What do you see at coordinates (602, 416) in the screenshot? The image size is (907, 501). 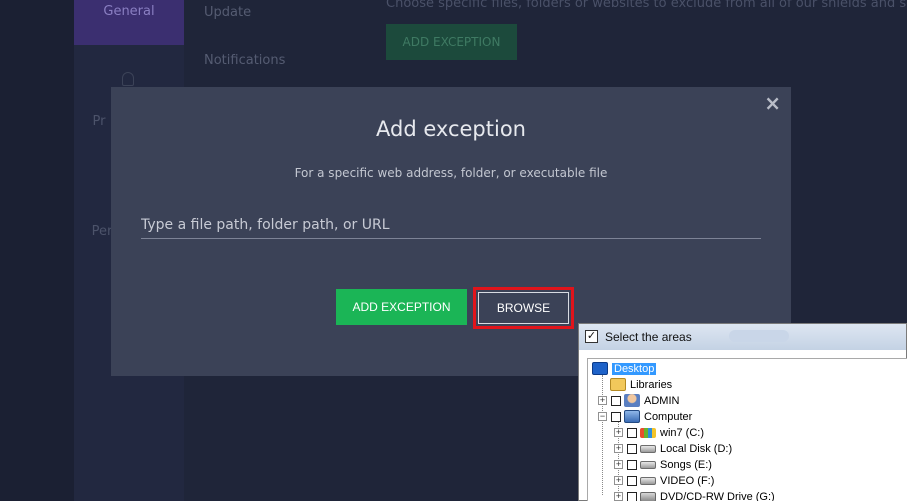 I see `collapse-icon: −` at bounding box center [602, 416].